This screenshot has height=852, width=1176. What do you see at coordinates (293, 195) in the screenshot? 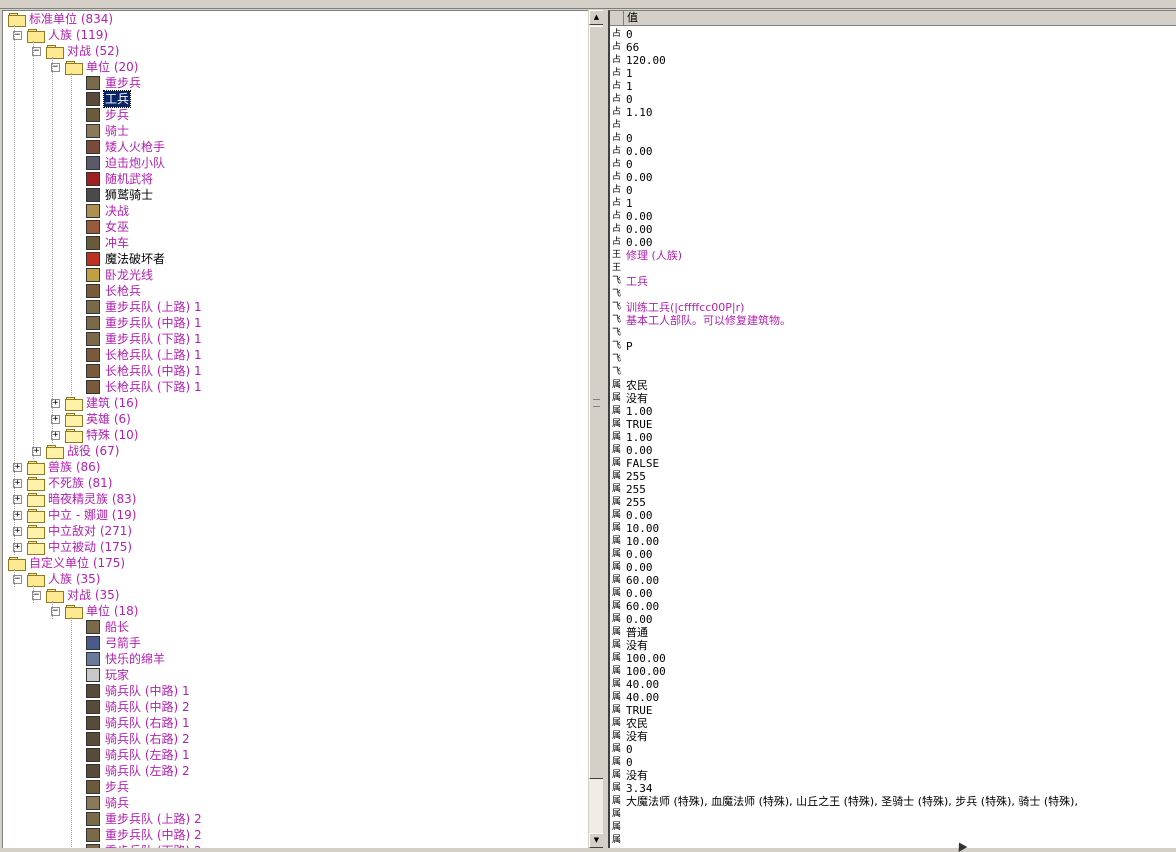
I see `tree-unit-item: 狮鹫骑士` at bounding box center [293, 195].